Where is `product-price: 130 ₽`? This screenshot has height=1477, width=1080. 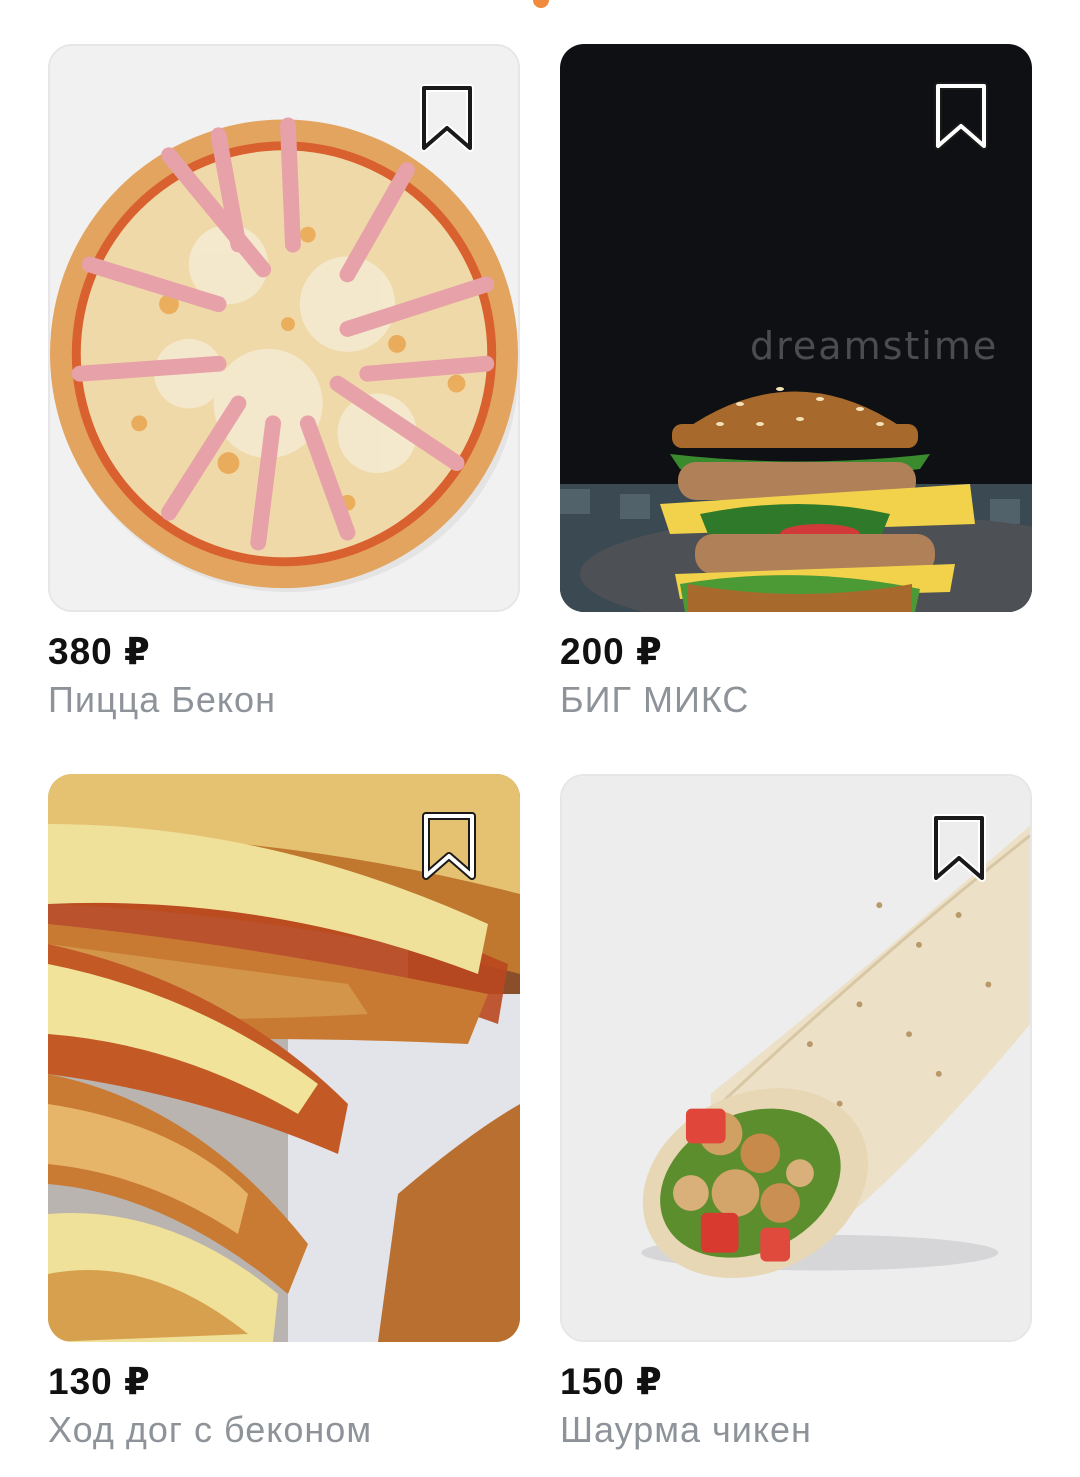
product-price: 130 ₽ is located at coordinates (99, 1381).